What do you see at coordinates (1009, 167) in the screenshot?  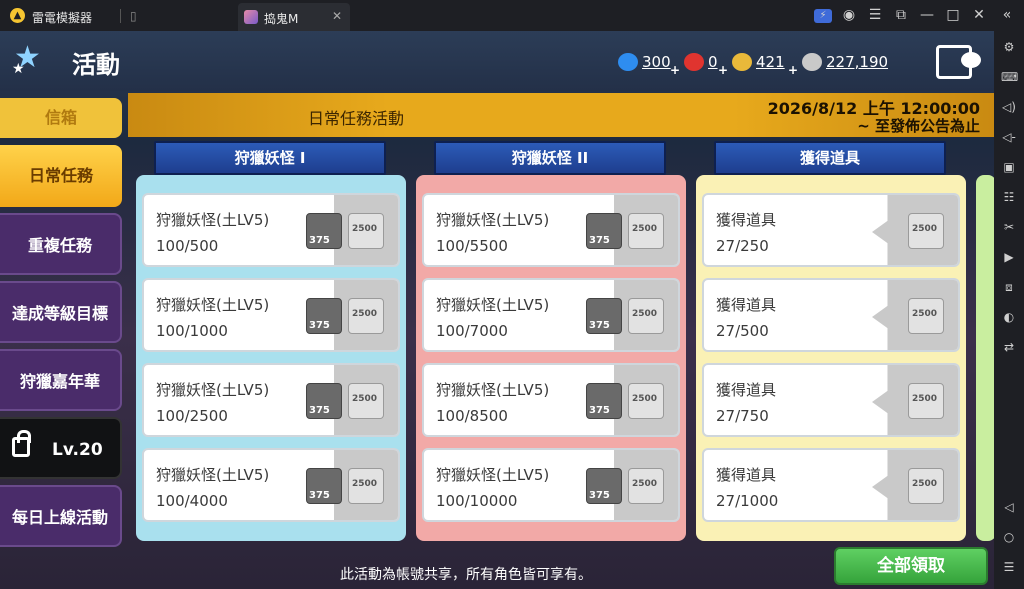 I see `screenshot-icon: ▣` at bounding box center [1009, 167].